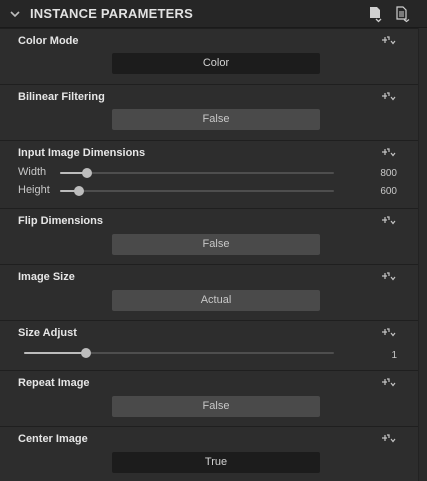 Image resolution: width=427 pixels, height=481 pixels. Describe the element at coordinates (213, 14) in the screenshot. I see `panel-header: INSTANCE PARAMETERS` at that location.